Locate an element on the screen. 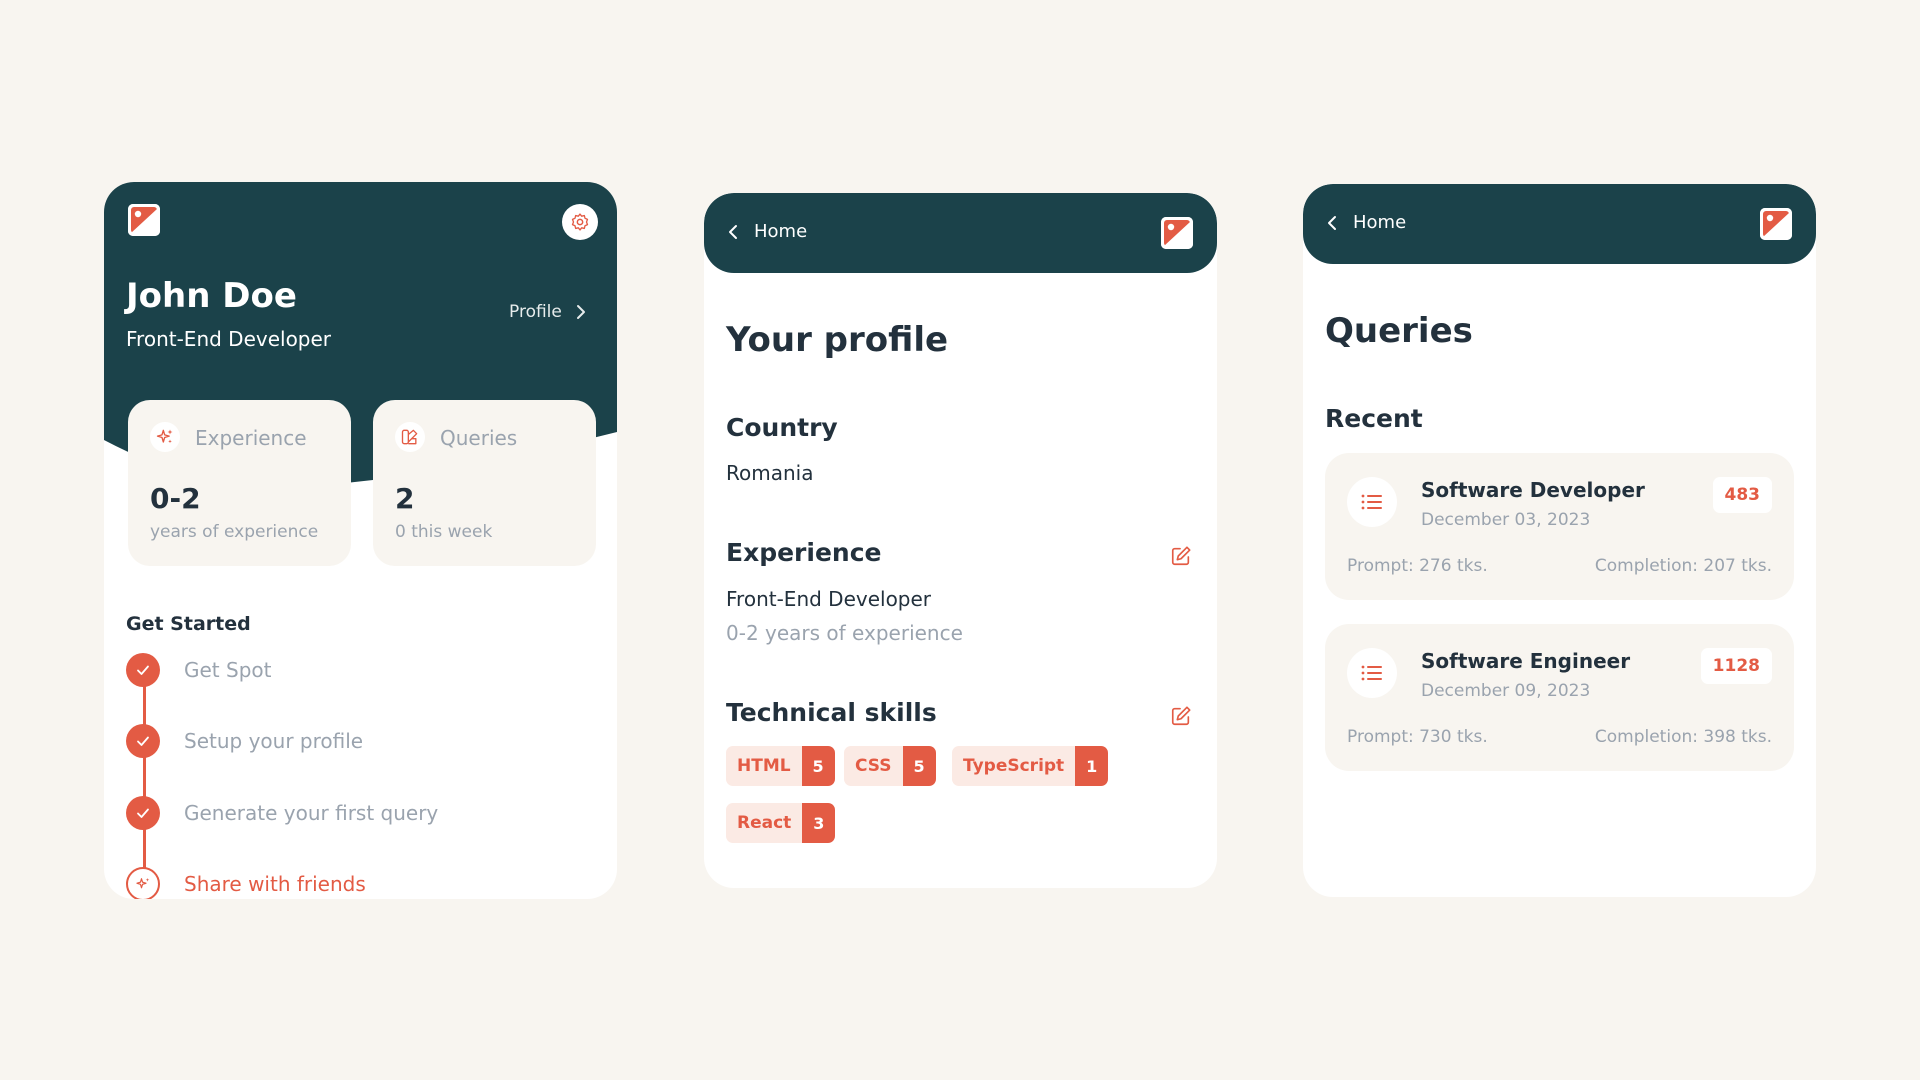  experience-years: 0-2 years of experience is located at coordinates (844, 633).